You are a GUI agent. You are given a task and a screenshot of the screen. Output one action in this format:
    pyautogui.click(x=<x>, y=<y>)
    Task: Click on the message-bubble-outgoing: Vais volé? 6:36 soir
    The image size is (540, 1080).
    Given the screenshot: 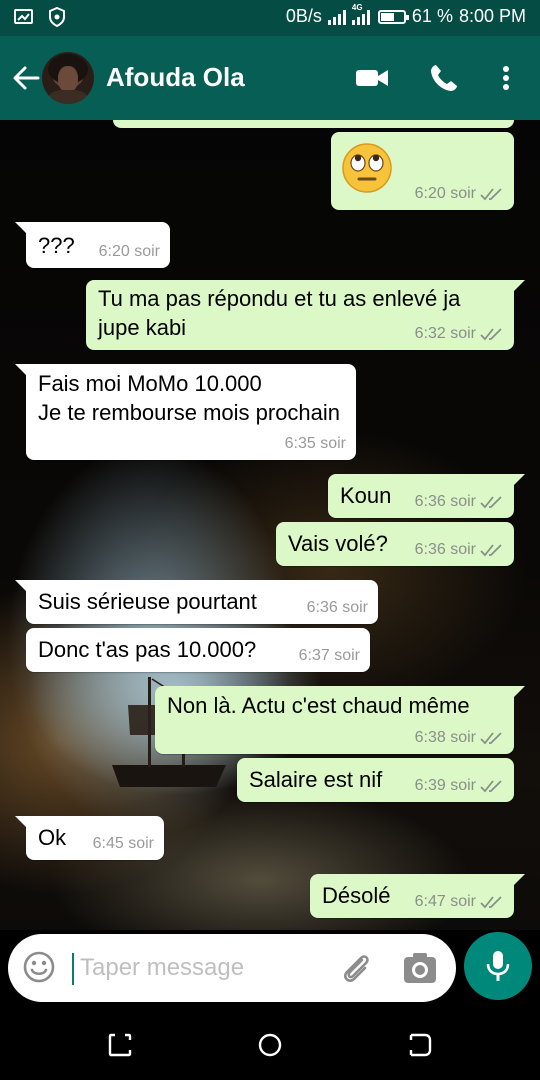 What is the action you would take?
    pyautogui.click(x=395, y=544)
    